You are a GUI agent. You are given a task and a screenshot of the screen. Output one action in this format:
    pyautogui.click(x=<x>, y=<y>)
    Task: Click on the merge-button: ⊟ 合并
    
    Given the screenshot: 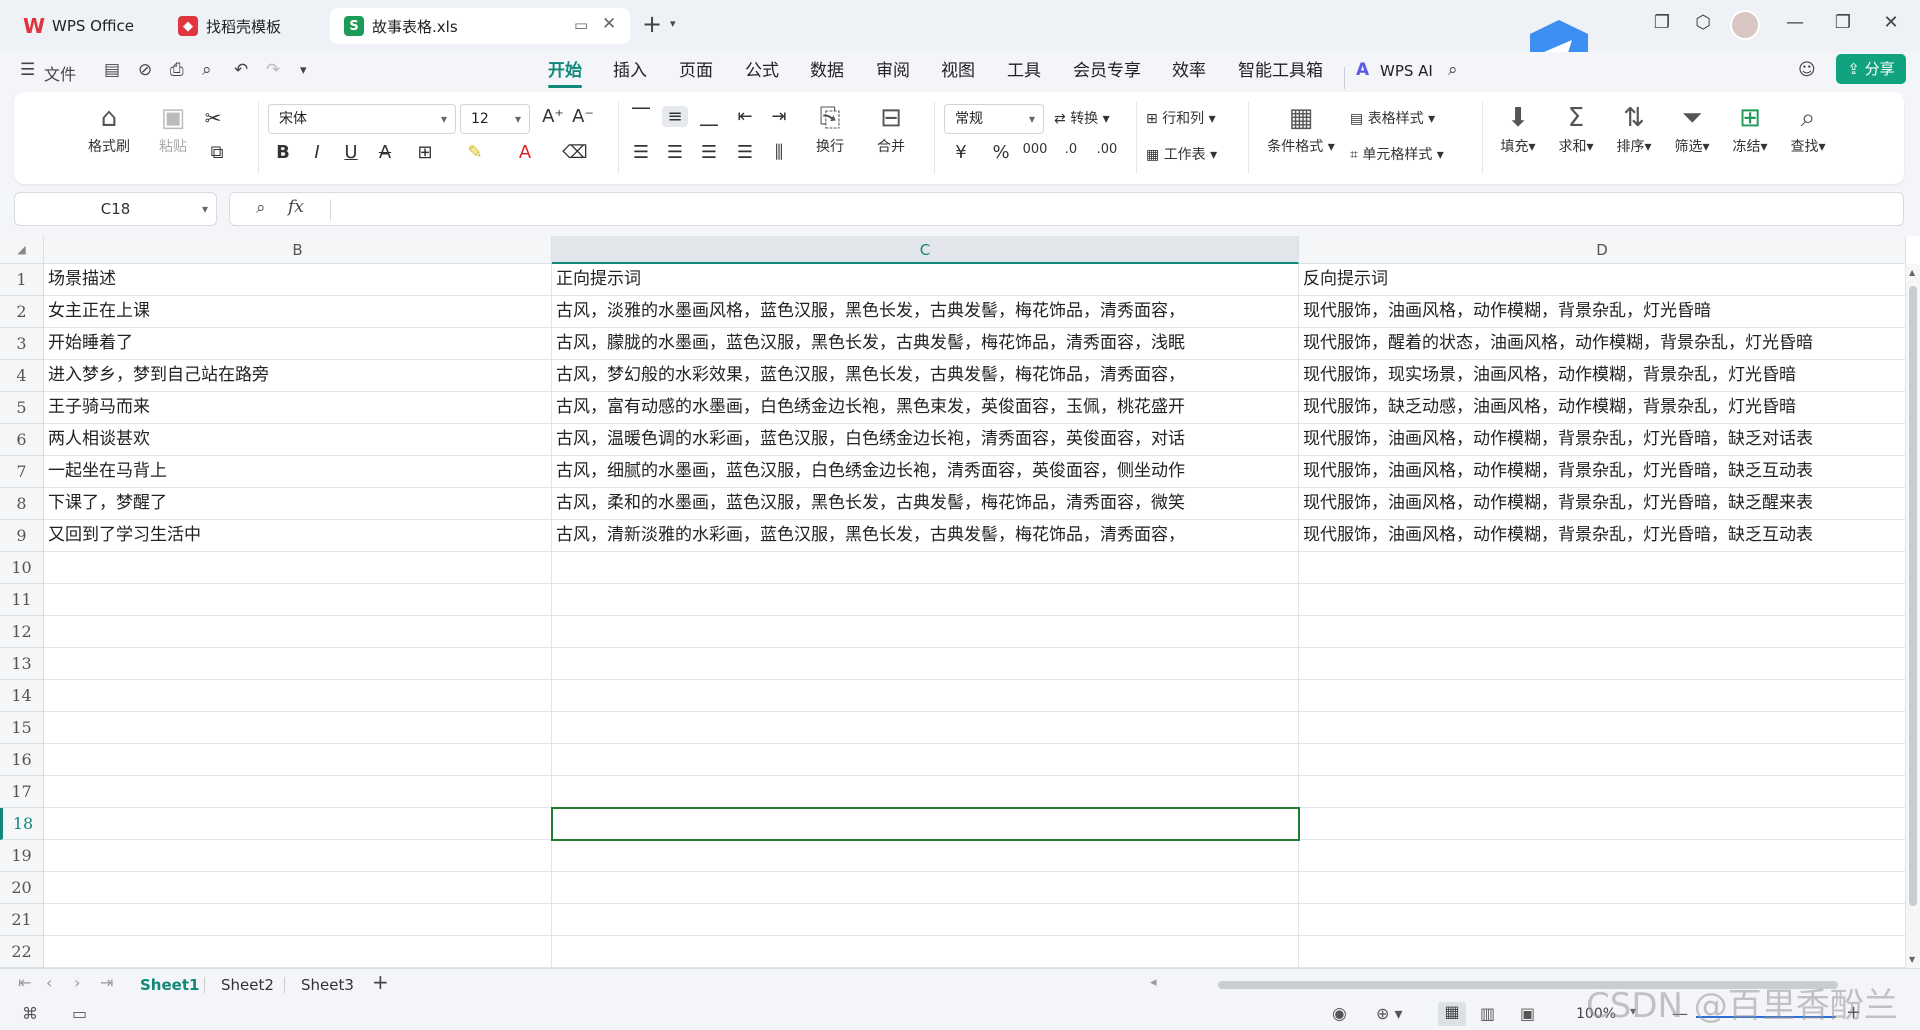 What is the action you would take?
    pyautogui.click(x=891, y=129)
    